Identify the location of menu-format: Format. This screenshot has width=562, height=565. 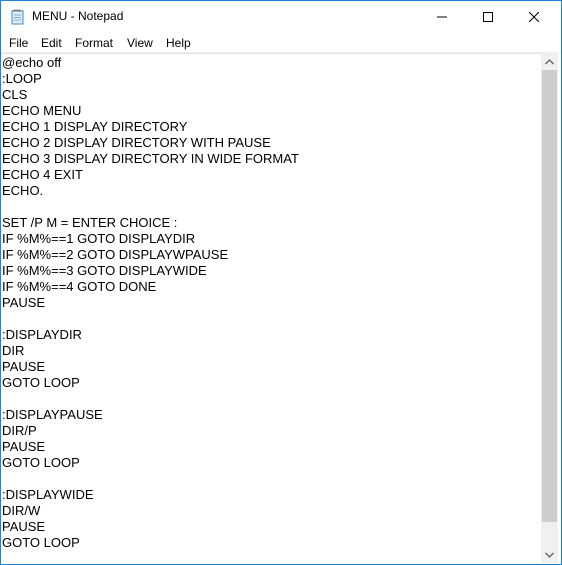
(94, 43).